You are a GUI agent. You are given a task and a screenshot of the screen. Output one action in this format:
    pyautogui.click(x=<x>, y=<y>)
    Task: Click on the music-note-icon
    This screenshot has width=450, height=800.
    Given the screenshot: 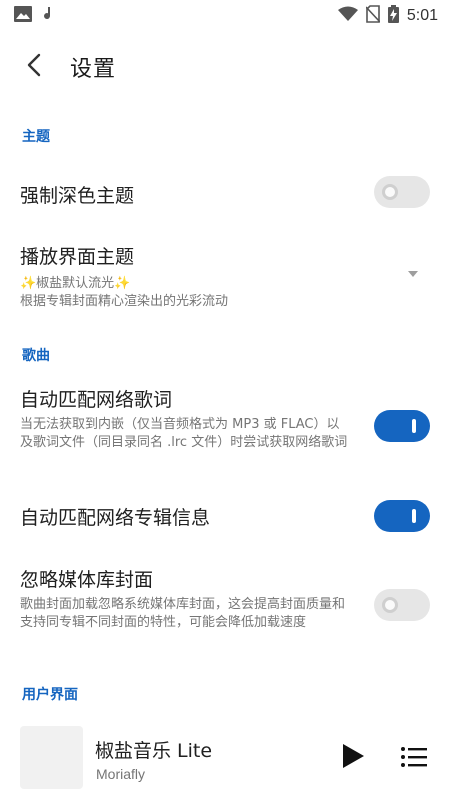 What is the action you would take?
    pyautogui.click(x=48, y=16)
    